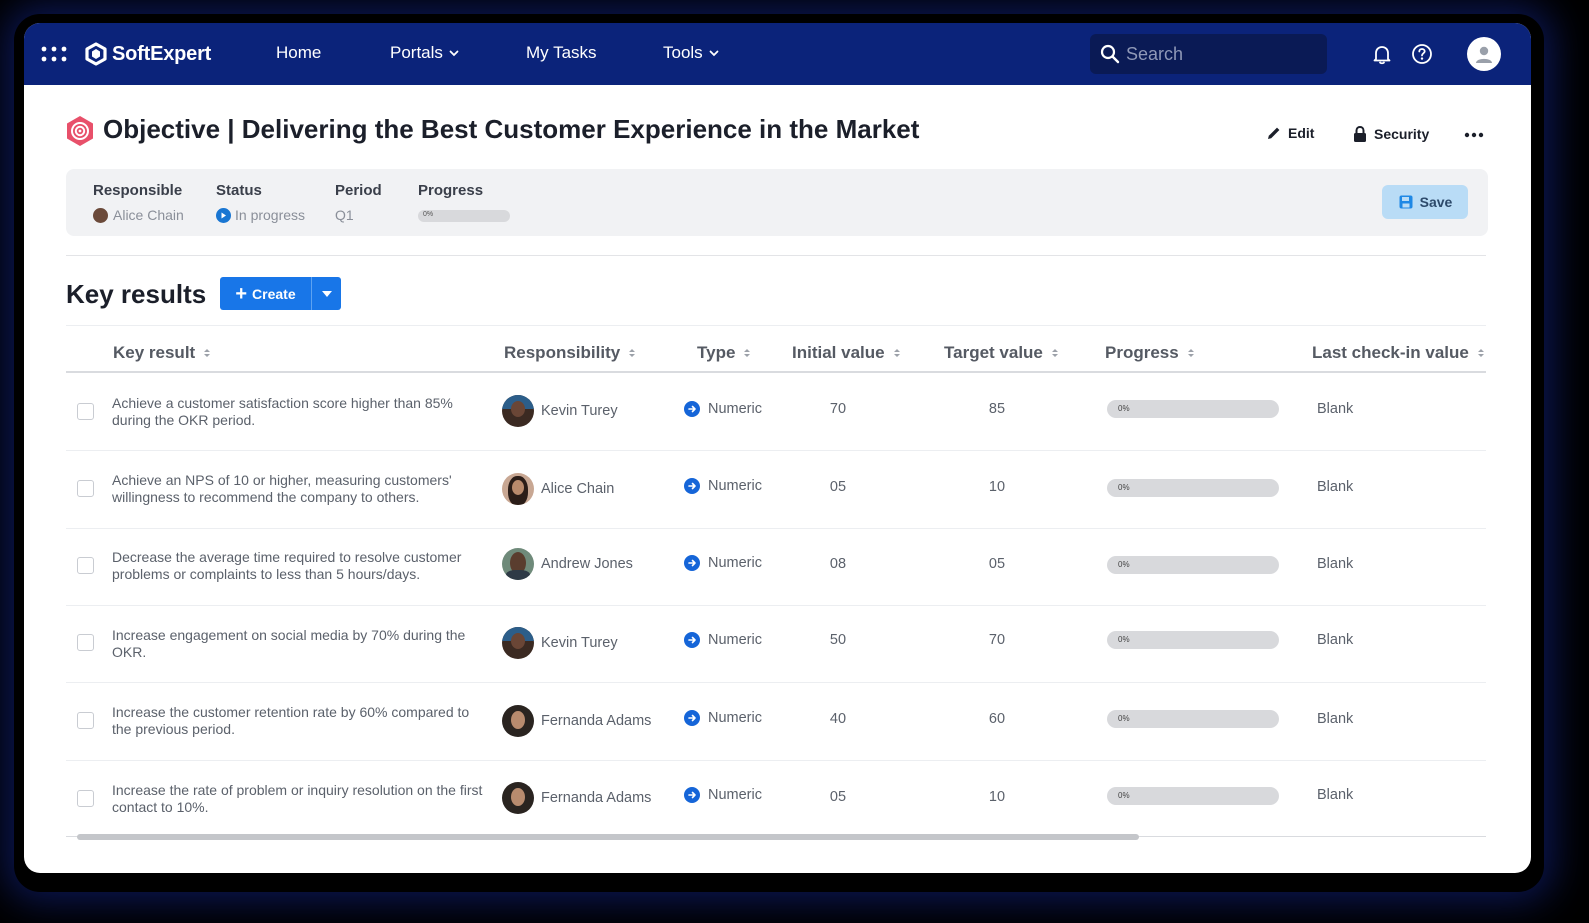 Image resolution: width=1589 pixels, height=923 pixels. Describe the element at coordinates (1382, 54) in the screenshot. I see `bell-icon` at that location.